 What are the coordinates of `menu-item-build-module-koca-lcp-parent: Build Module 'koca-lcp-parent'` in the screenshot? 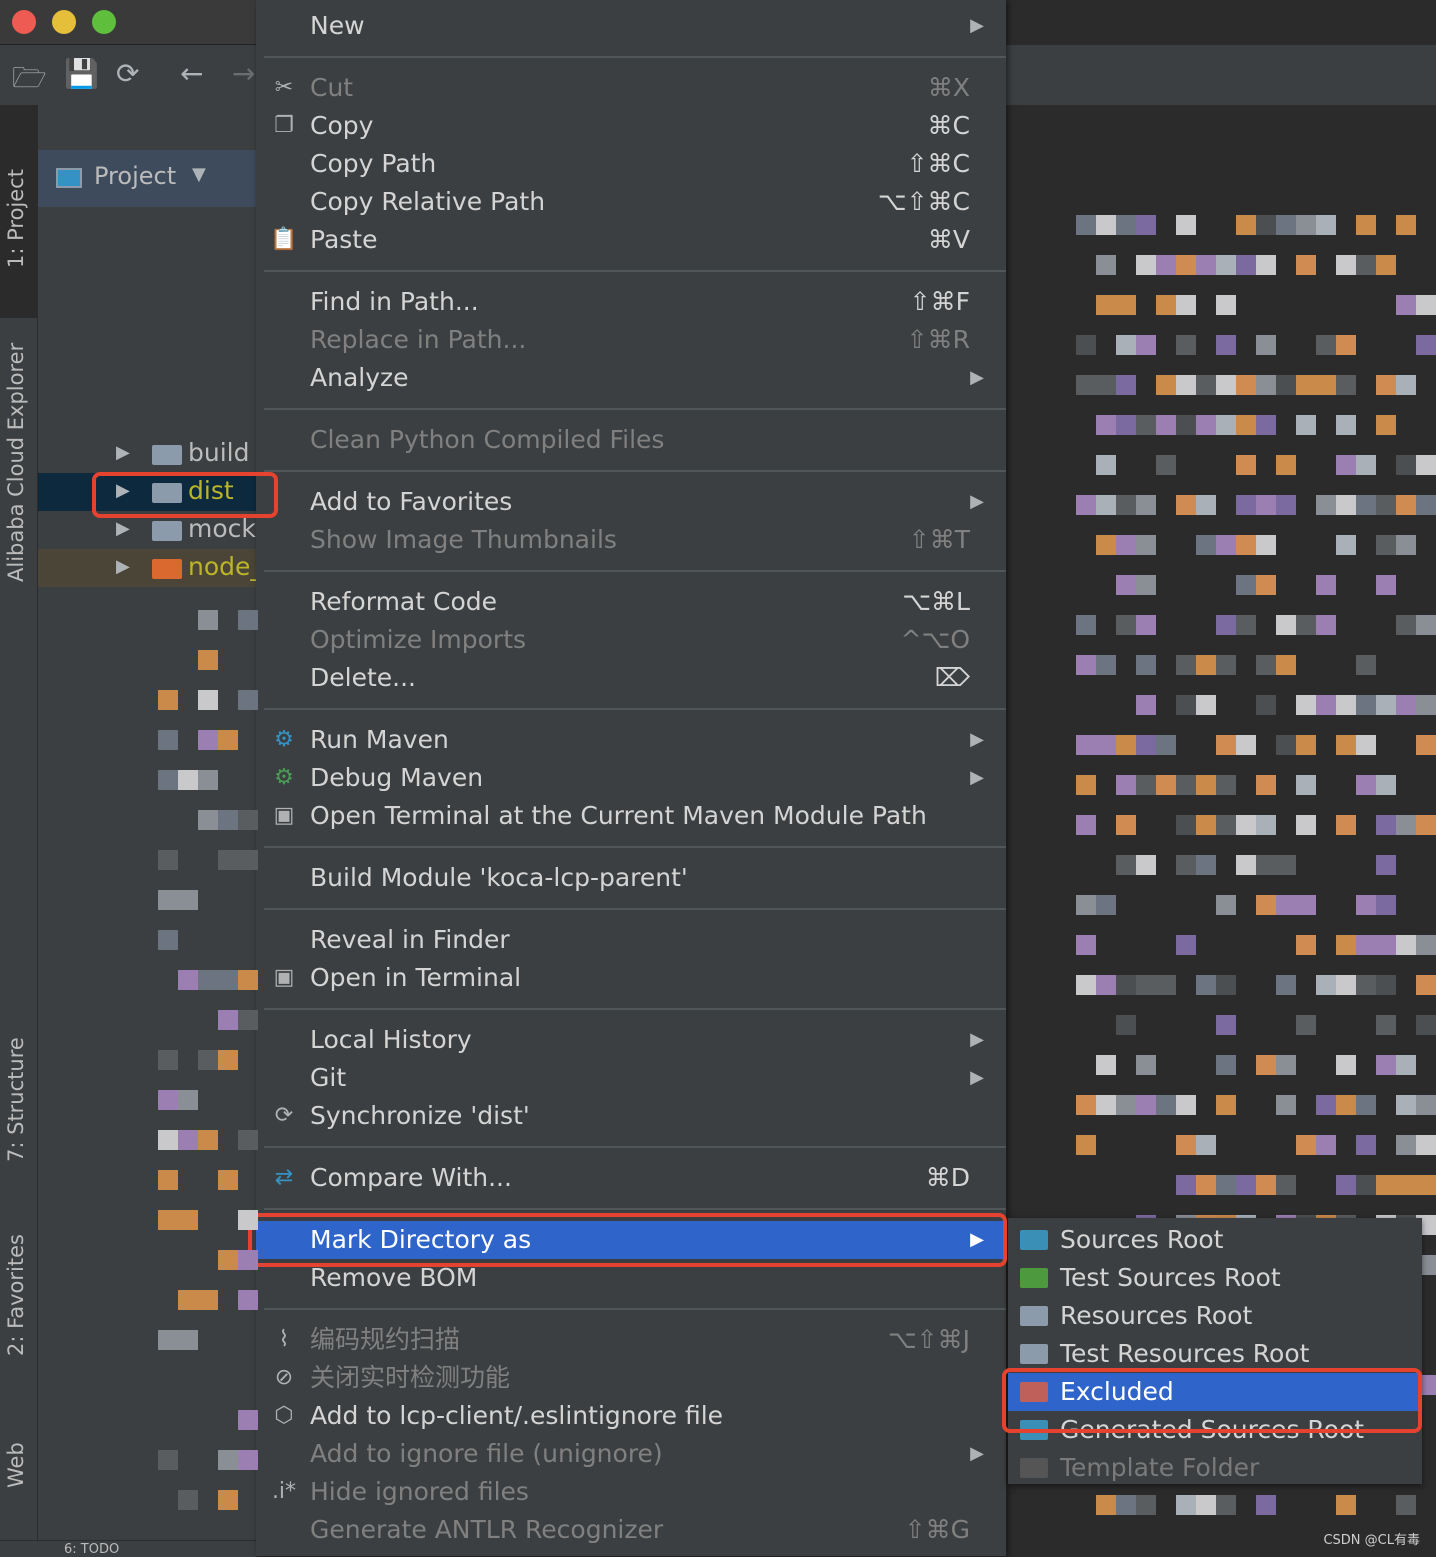 It's located at (631, 878).